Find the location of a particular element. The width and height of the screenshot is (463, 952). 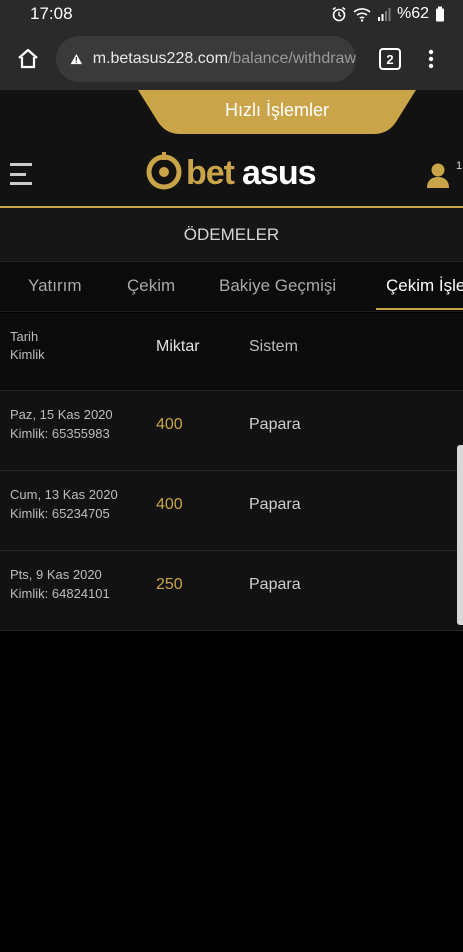

tab-withdraw: Çekim is located at coordinates (151, 286).